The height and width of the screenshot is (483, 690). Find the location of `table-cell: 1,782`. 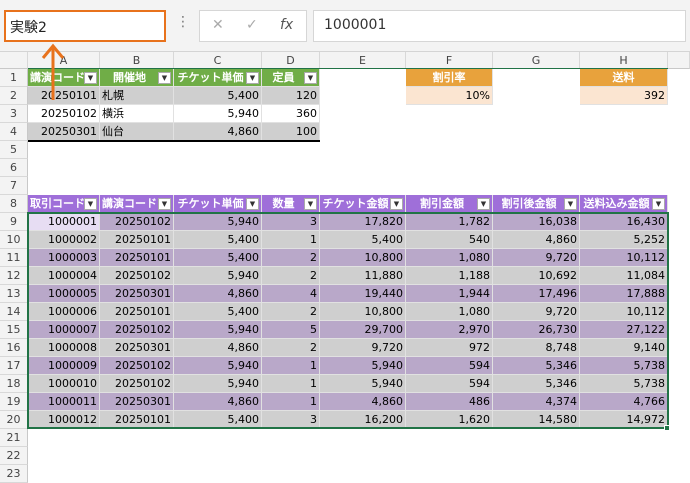

table-cell: 1,782 is located at coordinates (449, 222).